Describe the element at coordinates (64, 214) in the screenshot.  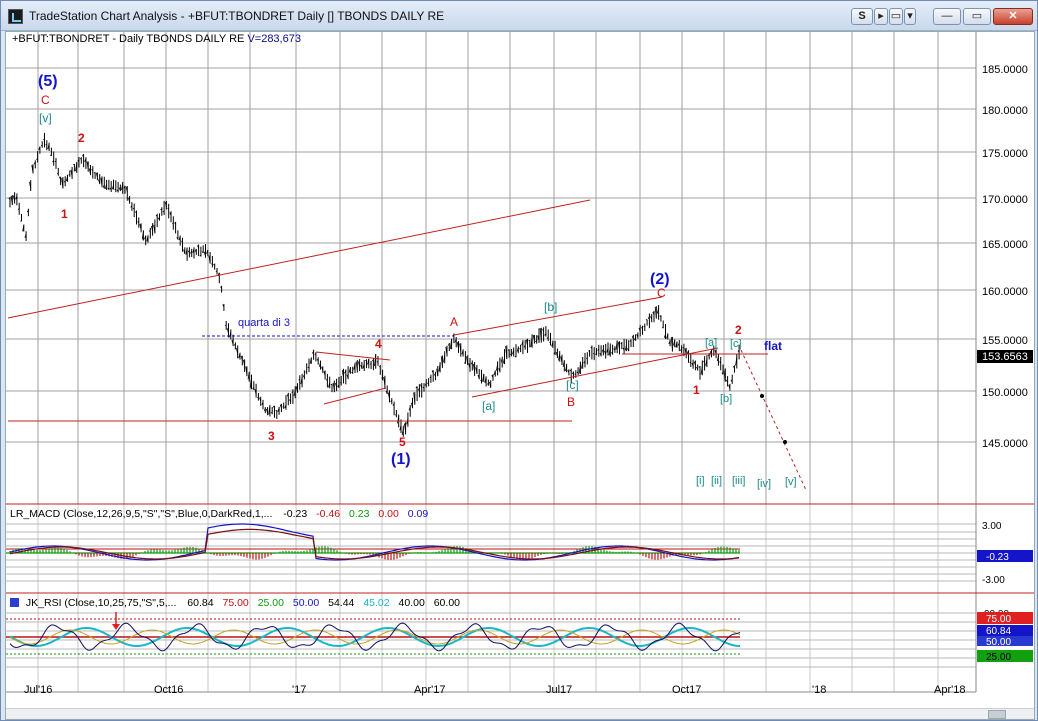
I see `wave-1-label: 1` at that location.